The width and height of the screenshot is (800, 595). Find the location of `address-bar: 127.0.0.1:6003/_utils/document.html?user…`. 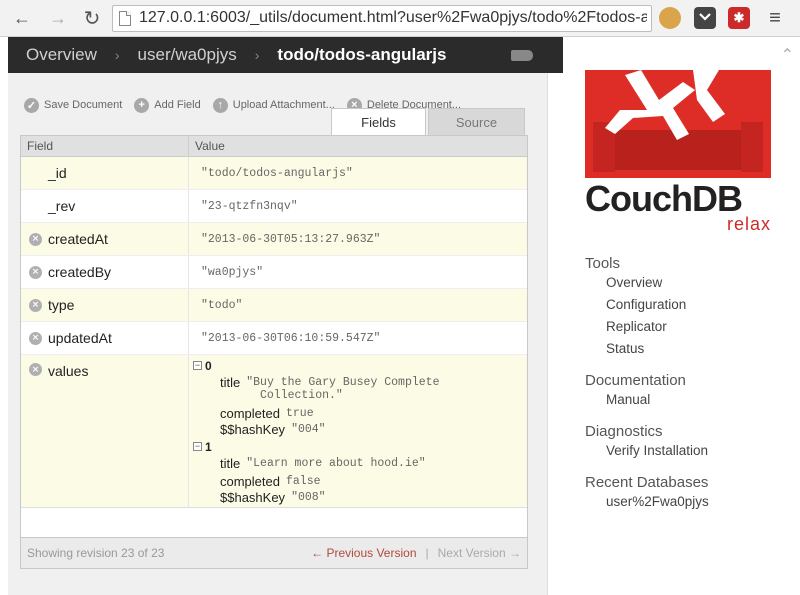

address-bar: 127.0.0.1:6003/_utils/document.html?user… is located at coordinates (382, 18).